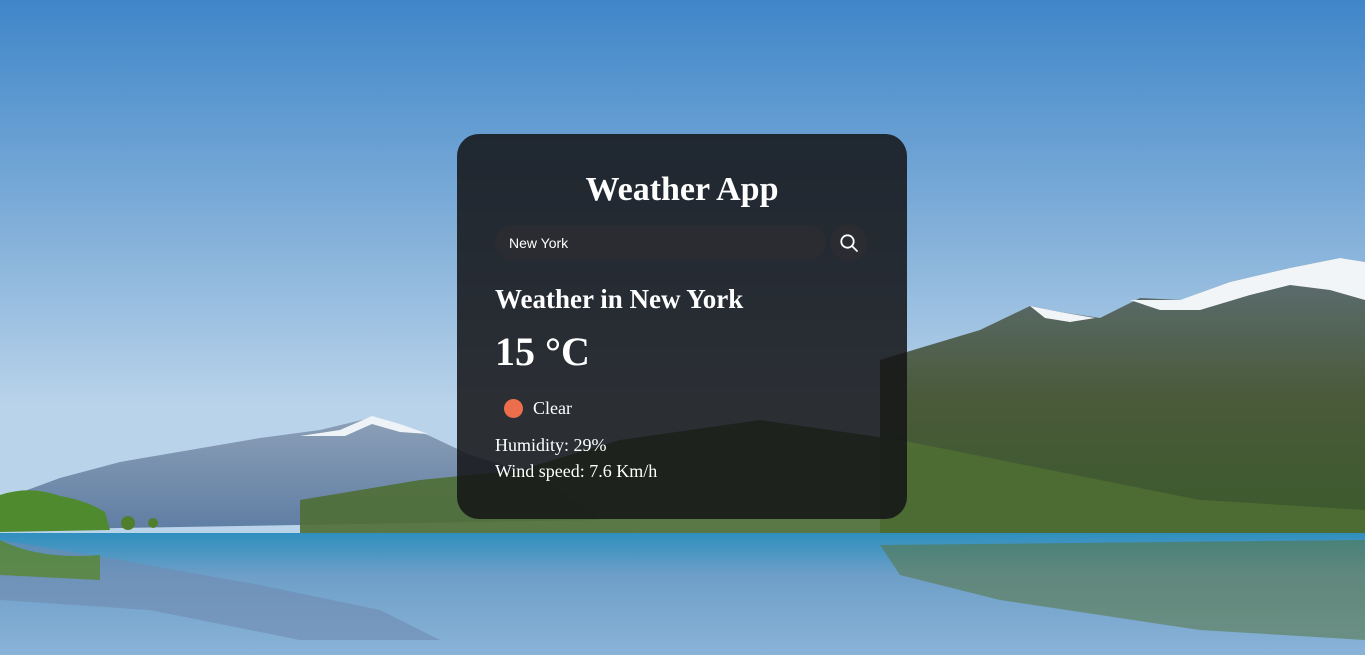 Image resolution: width=1365 pixels, height=655 pixels. Describe the element at coordinates (542, 352) in the screenshot. I see `temperature-display: 15 °C` at that location.